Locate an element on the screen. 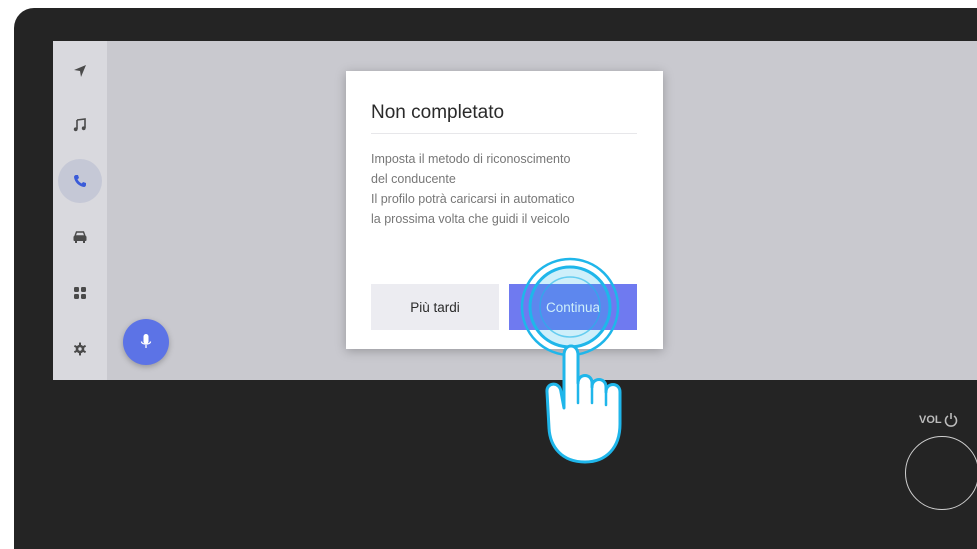 The height and width of the screenshot is (549, 977). sidebar-item-phone is located at coordinates (80, 181).